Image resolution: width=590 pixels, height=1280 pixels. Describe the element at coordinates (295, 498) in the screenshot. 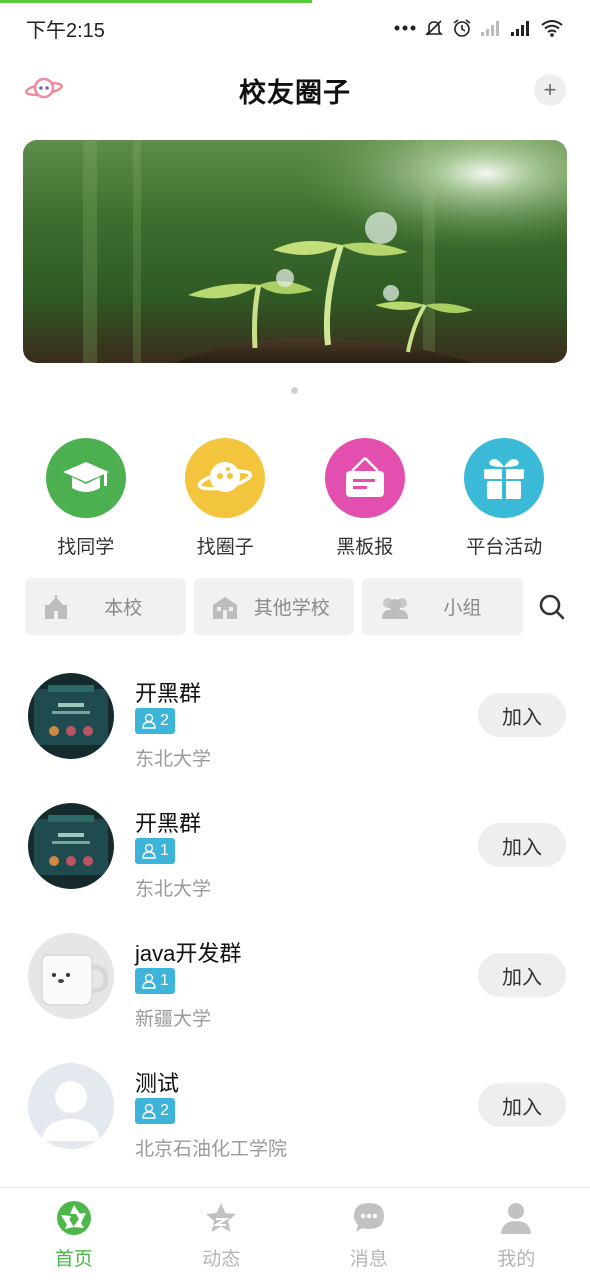

I see `quick-entry-row: 找同学 找圈子 黑板报 平台活动` at that location.